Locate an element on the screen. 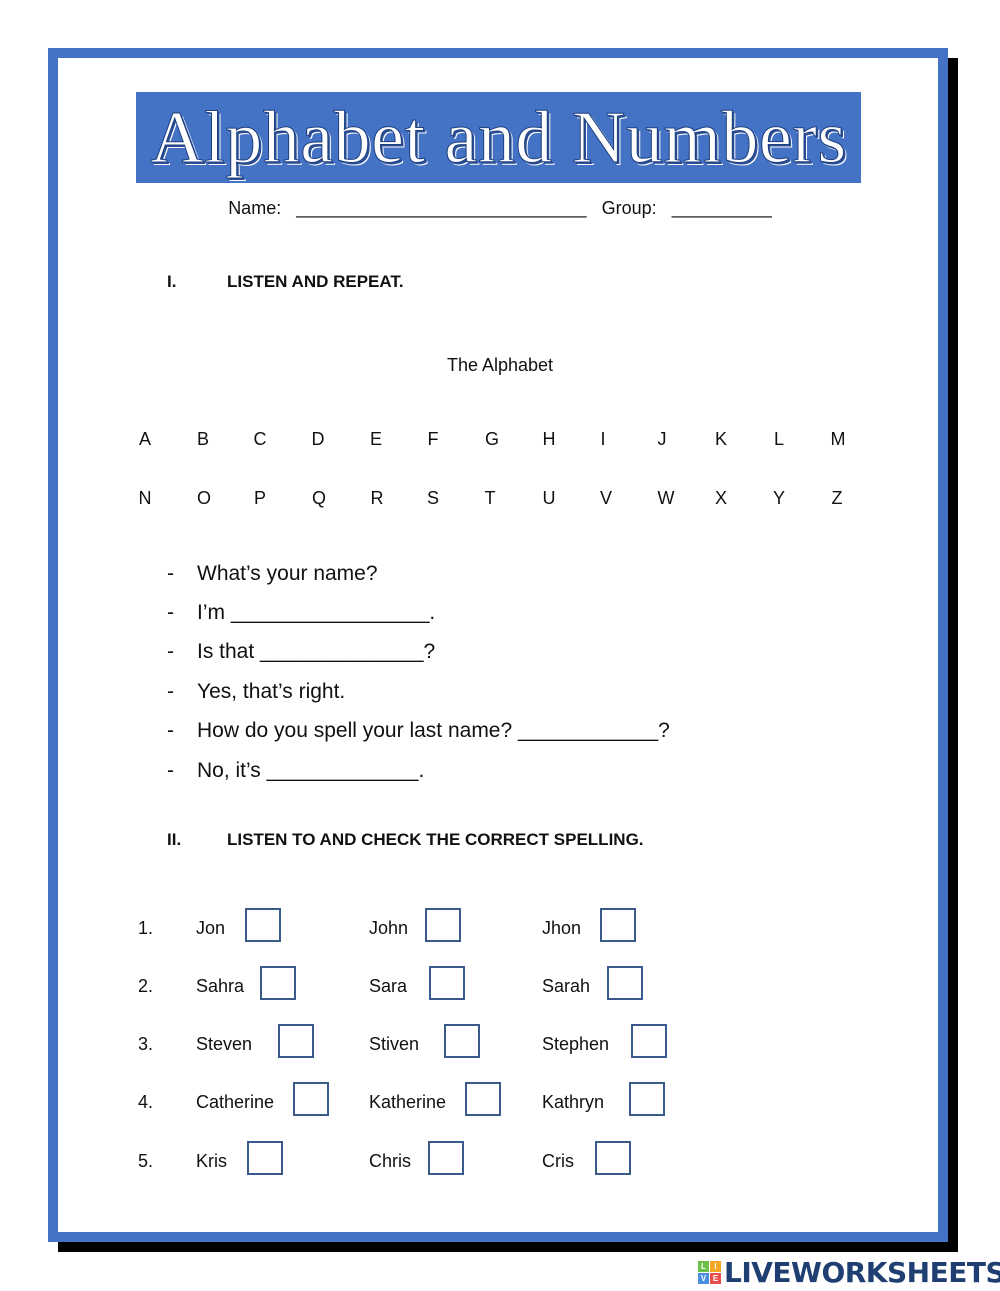 The width and height of the screenshot is (1000, 1291). page-title: Alphabet and Numbers is located at coordinates (498, 137).